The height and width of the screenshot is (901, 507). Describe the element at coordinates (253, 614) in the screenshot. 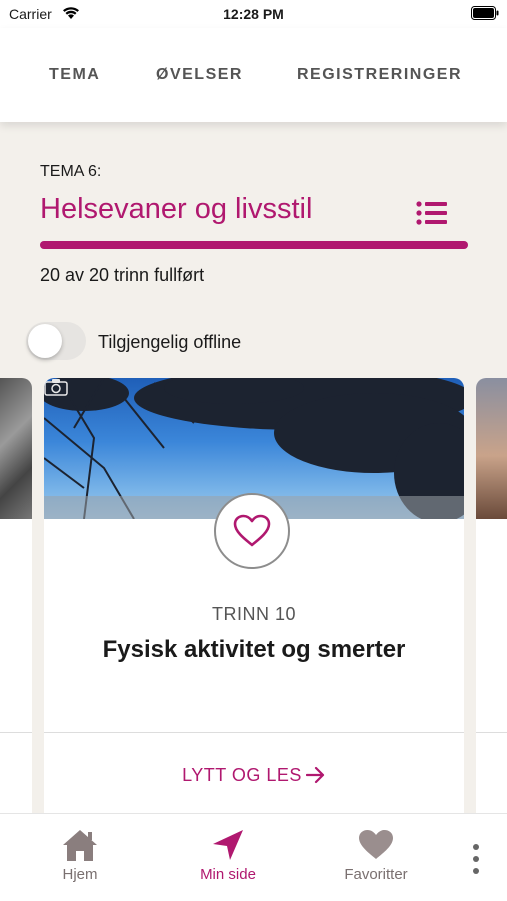

I see `step-label: TRINN 10` at that location.